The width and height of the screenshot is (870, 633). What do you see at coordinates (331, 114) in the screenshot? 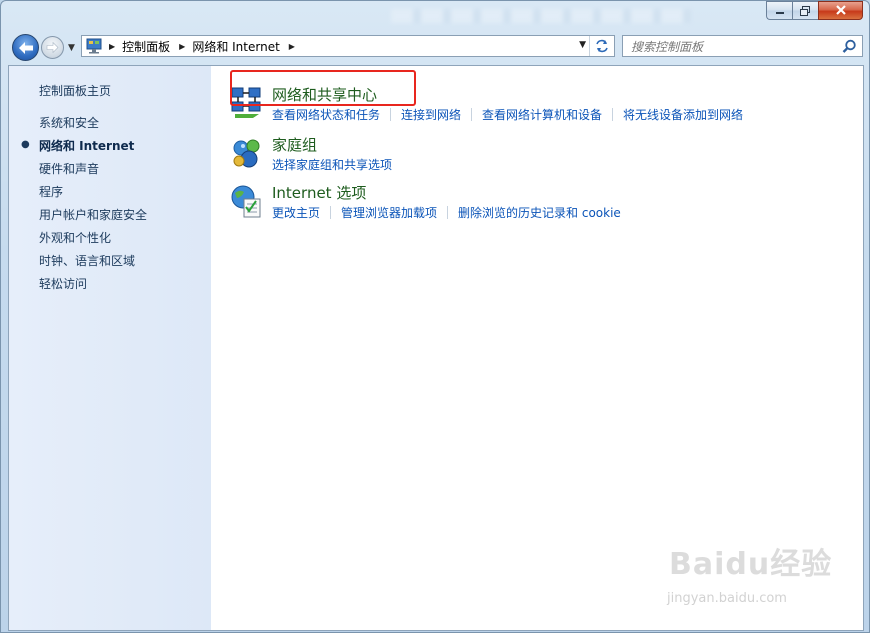
I see `link-view-network-status: 查看网络状态和任务` at bounding box center [331, 114].